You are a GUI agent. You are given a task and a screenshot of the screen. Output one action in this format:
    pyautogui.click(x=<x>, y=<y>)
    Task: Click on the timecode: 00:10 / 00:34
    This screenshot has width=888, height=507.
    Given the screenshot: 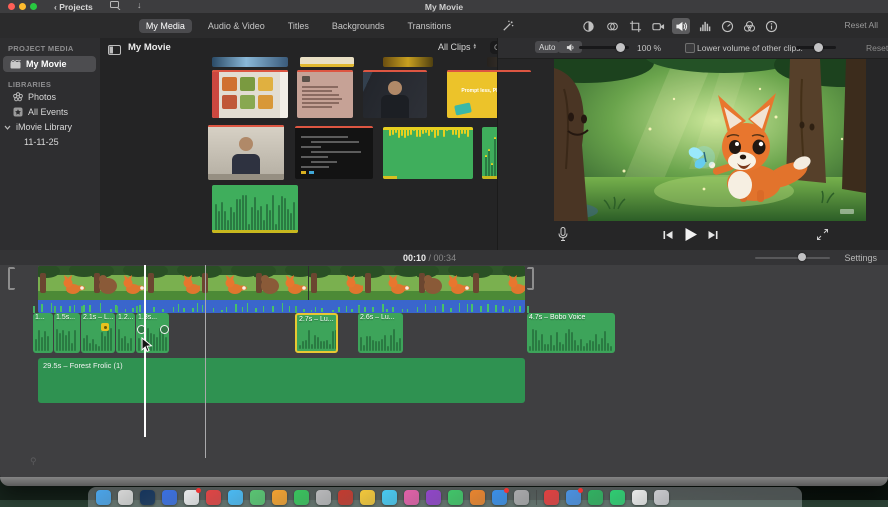 What is the action you would take?
    pyautogui.click(x=430, y=258)
    